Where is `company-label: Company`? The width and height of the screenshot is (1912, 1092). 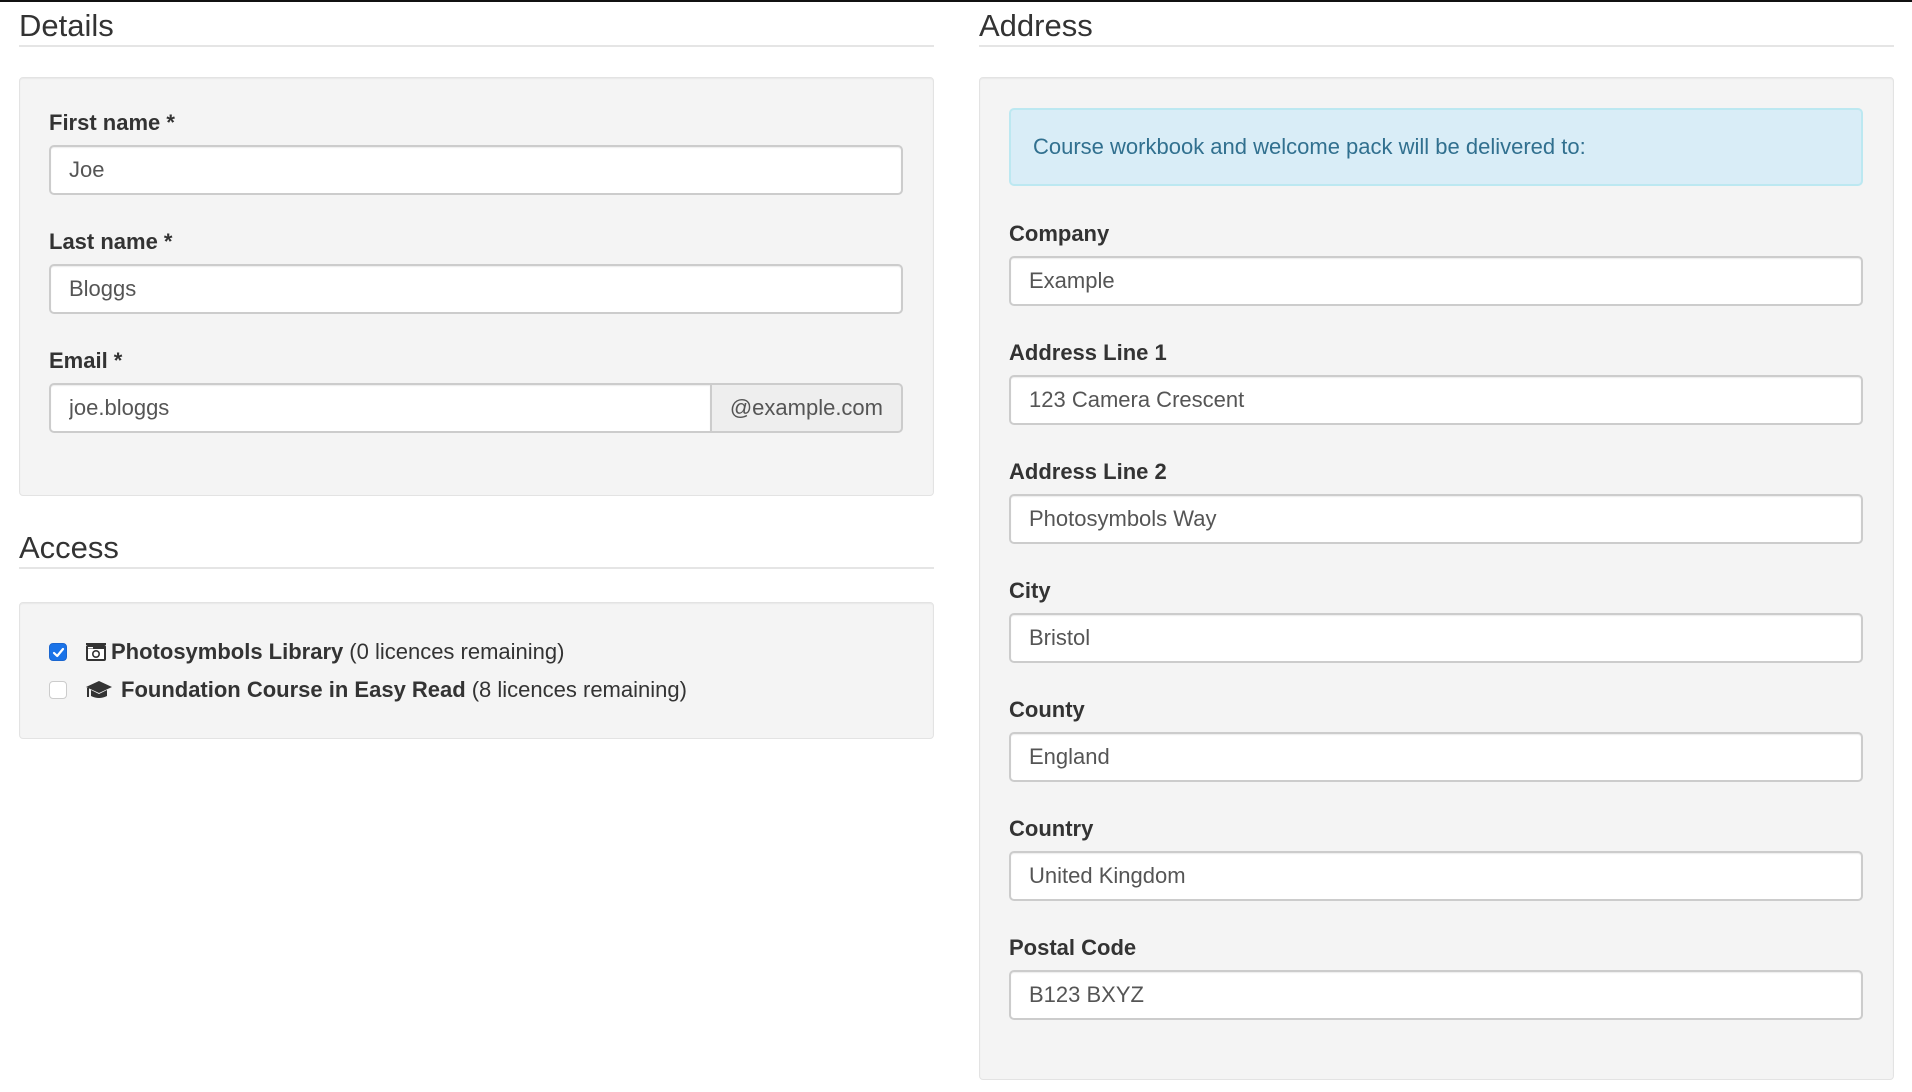 company-label: Company is located at coordinates (1059, 233).